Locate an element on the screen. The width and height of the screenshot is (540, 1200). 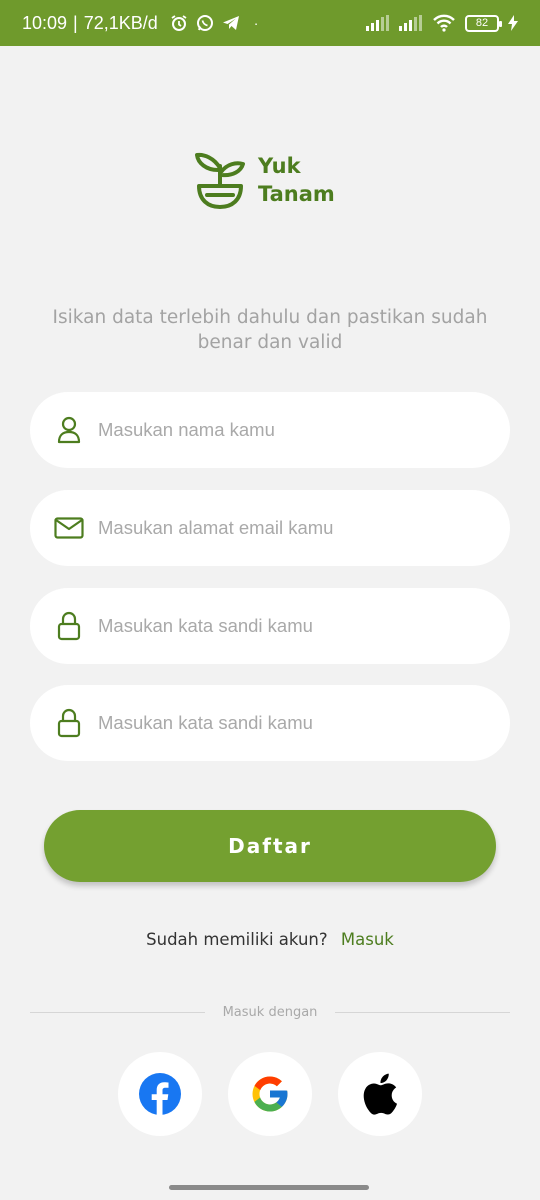
sprout-pot-icon is located at coordinates (220, 180).